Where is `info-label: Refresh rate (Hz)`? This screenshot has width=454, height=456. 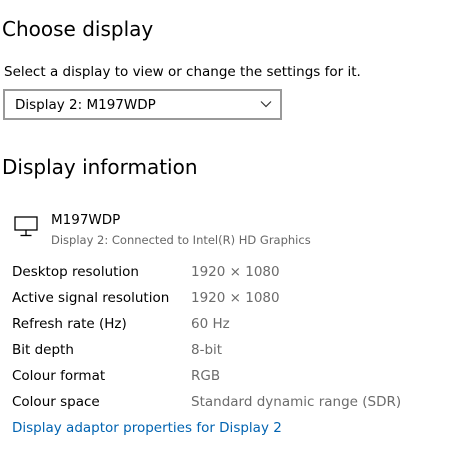 info-label: Refresh rate (Hz) is located at coordinates (69, 324).